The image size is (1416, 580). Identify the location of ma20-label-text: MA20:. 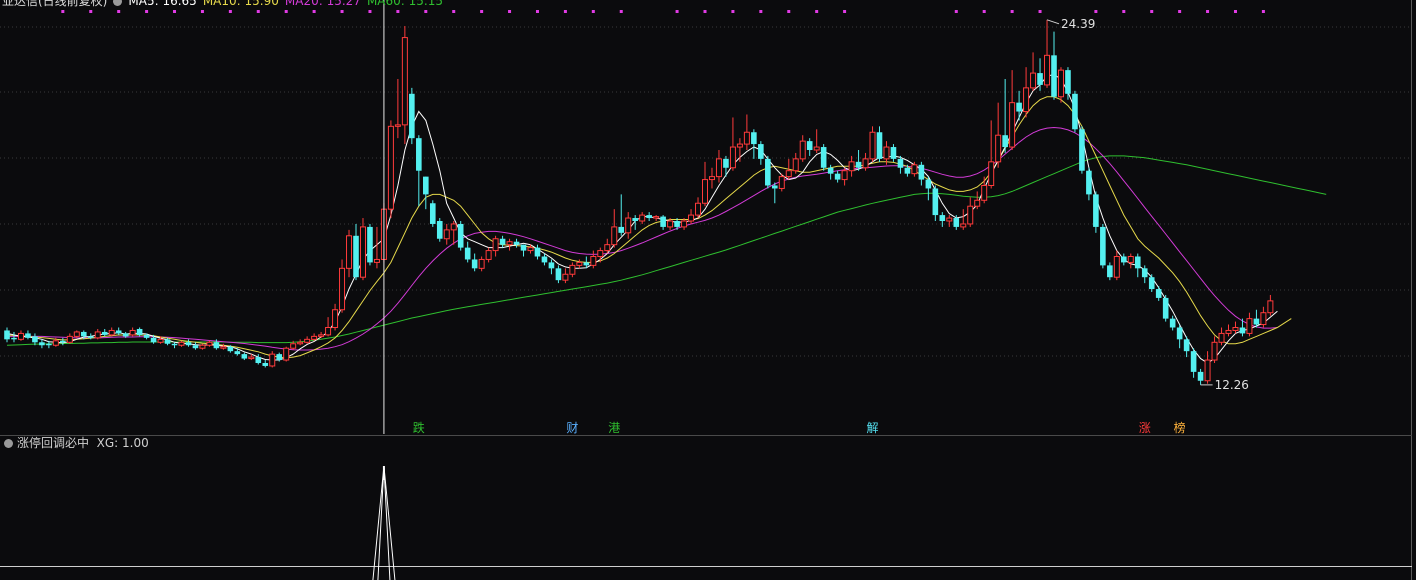
(303, 4).